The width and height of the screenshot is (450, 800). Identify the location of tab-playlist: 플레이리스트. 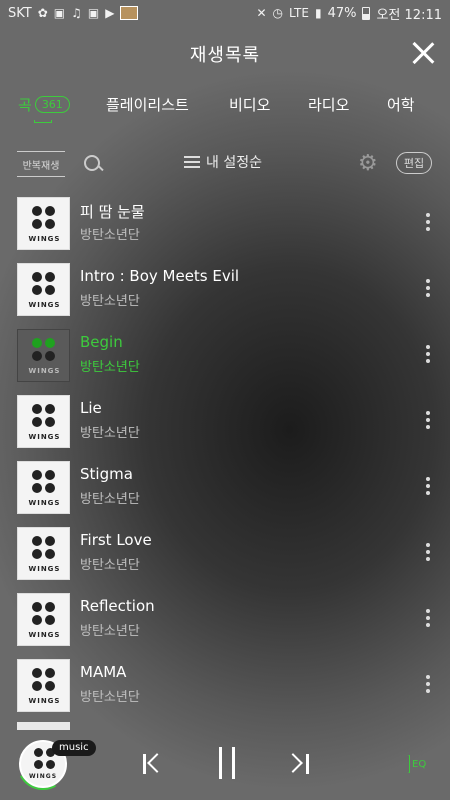
(147, 104).